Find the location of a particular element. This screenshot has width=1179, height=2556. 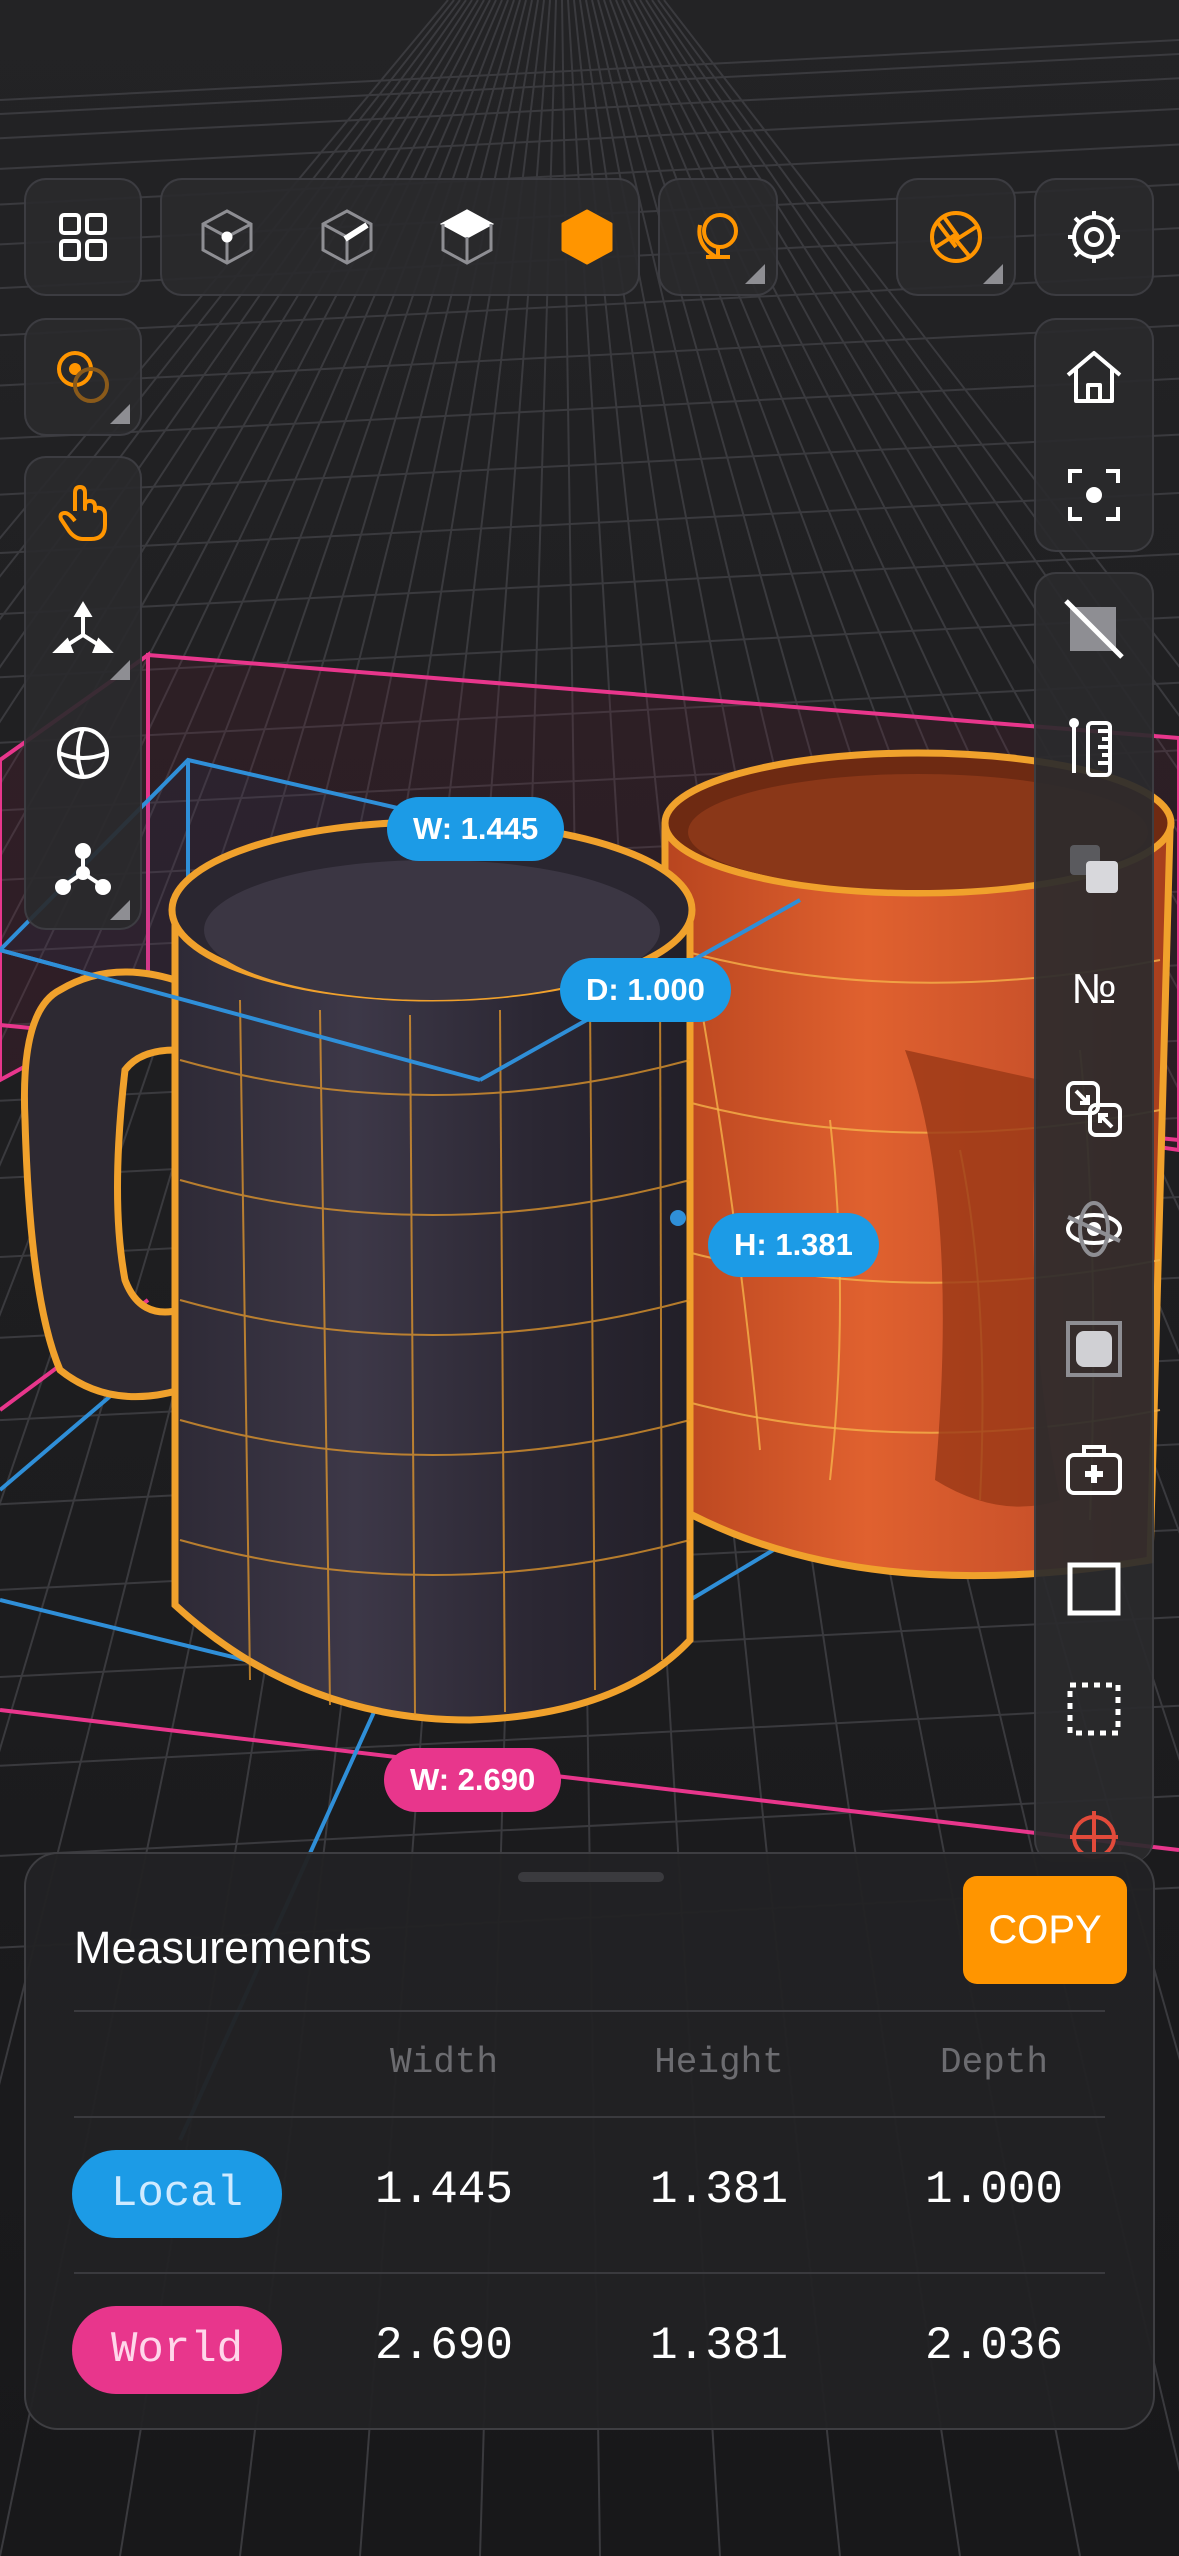

camera-panel is located at coordinates (956, 237).